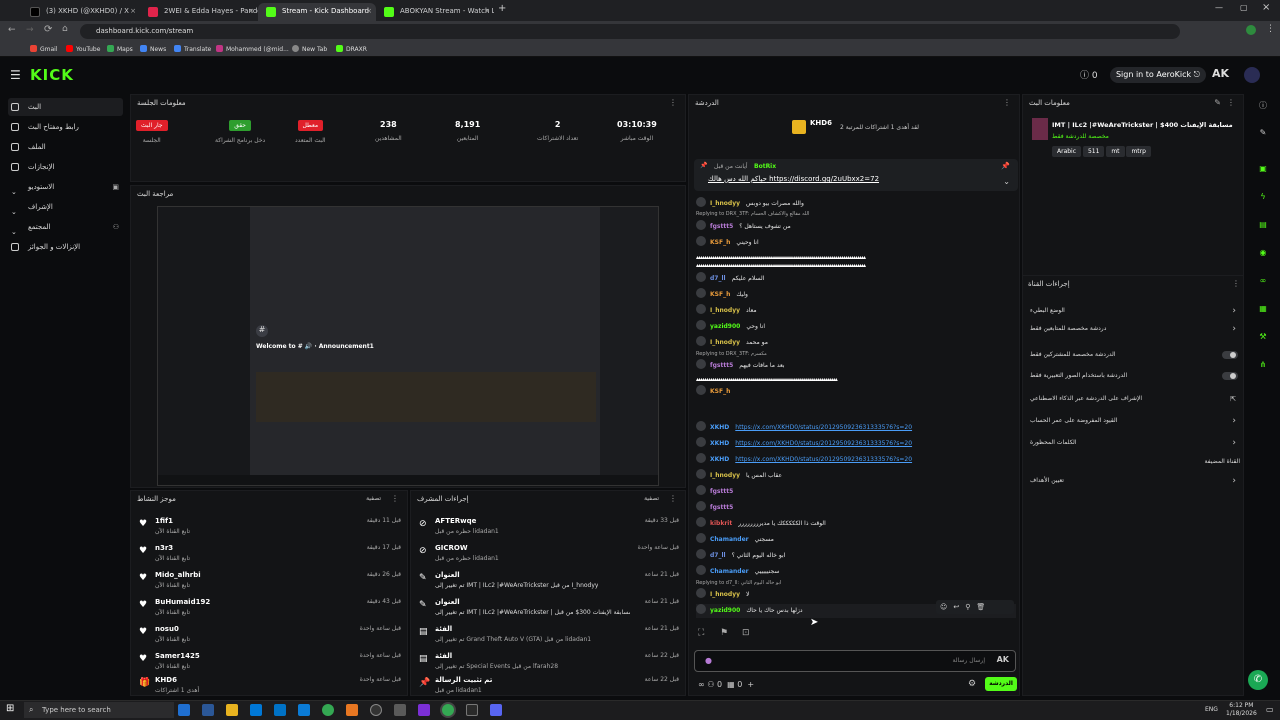  What do you see at coordinates (502, 8) in the screenshot?
I see `new-tab-icon: +` at bounding box center [502, 8].